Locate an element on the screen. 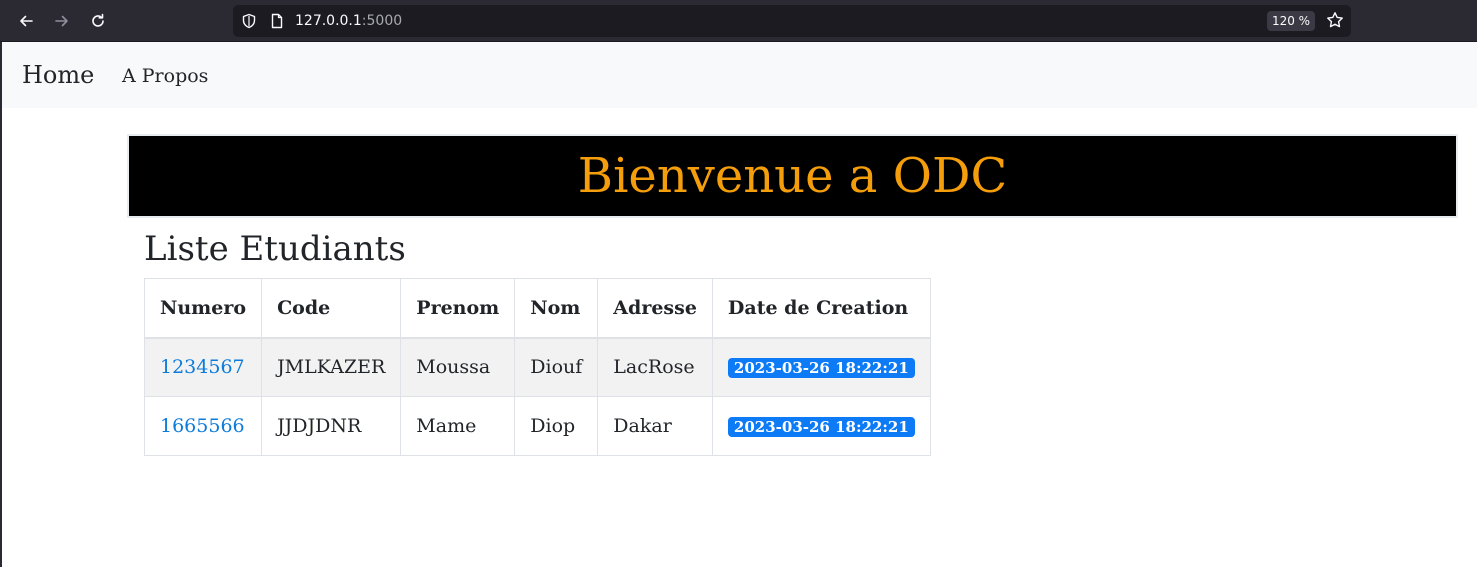  back-arrow-icon is located at coordinates (26, 21).